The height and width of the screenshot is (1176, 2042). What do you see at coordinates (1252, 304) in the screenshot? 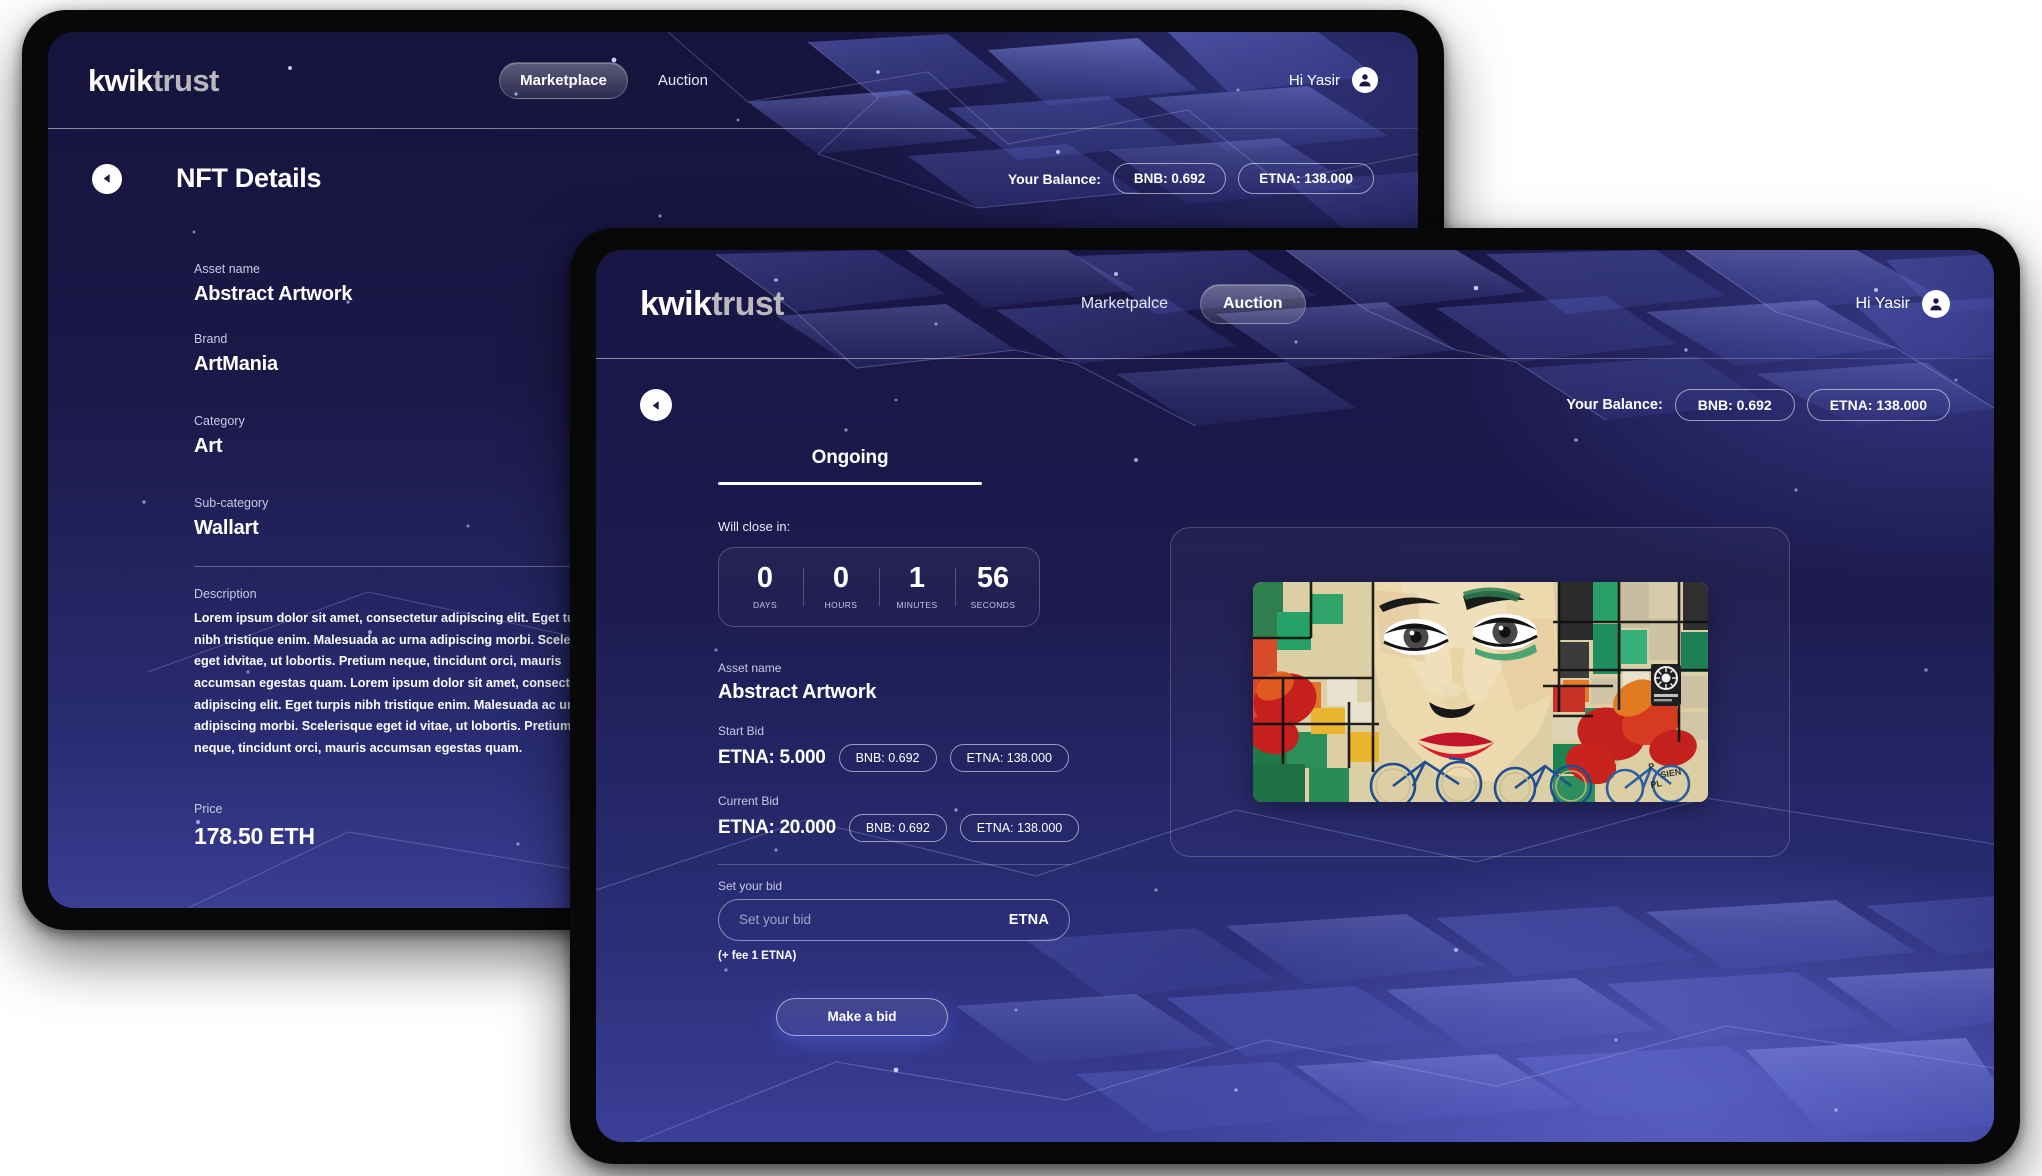
I see `nav-item-auction-front: Auction` at bounding box center [1252, 304].